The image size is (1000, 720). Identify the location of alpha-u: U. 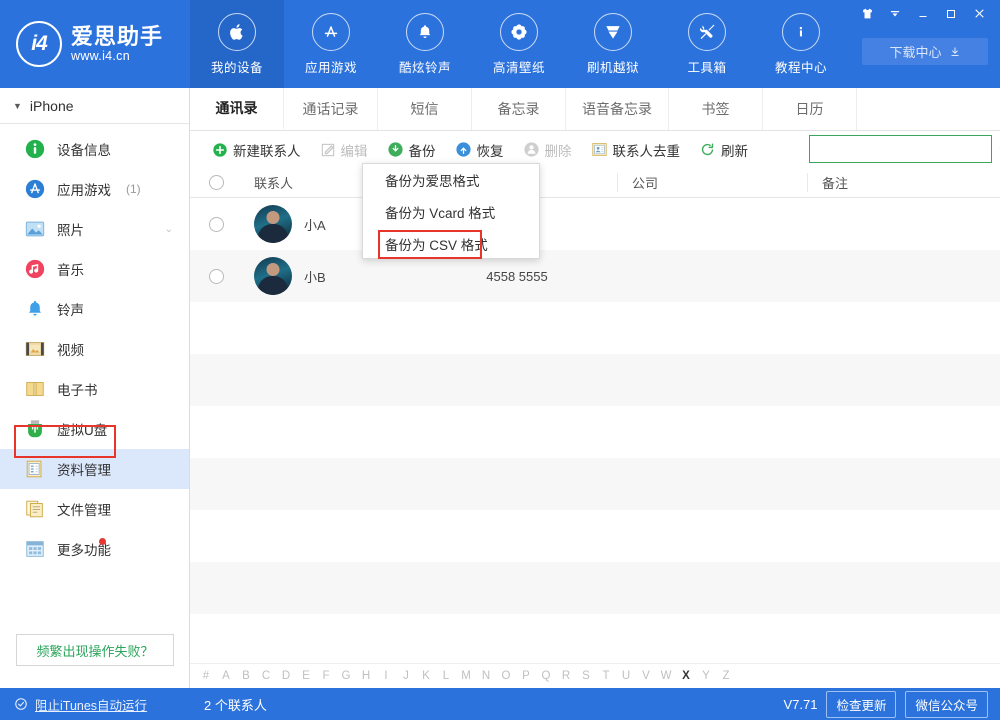
(626, 676).